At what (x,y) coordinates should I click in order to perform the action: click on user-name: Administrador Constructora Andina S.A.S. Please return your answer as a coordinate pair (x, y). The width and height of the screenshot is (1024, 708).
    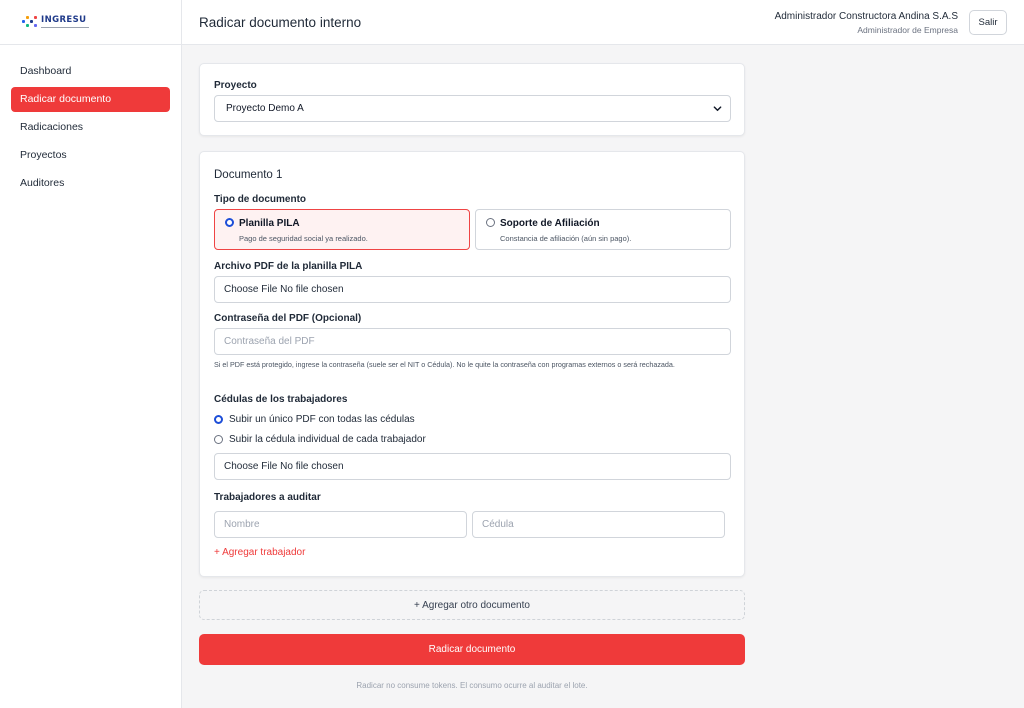
    Looking at the image, I should click on (866, 16).